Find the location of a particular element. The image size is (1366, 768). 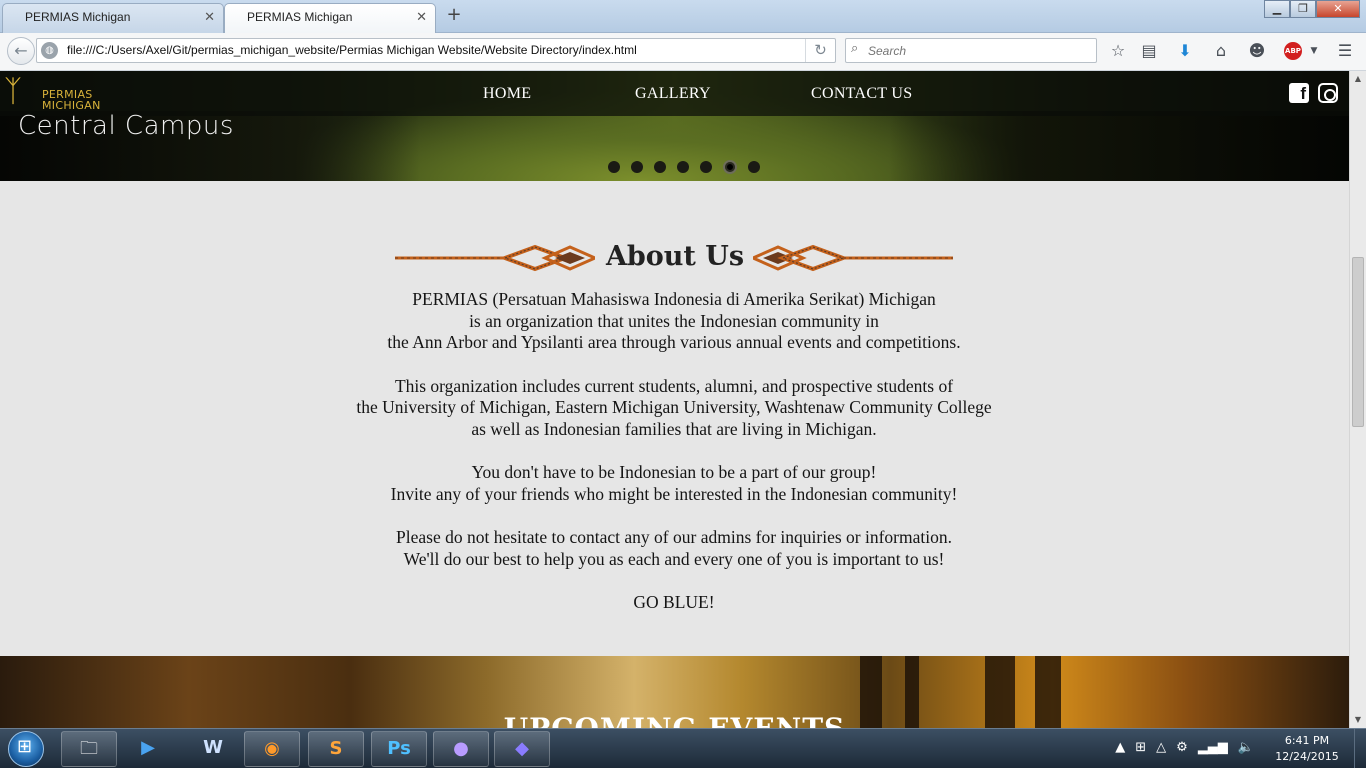

globe-icon: ◍ is located at coordinates (49, 50).